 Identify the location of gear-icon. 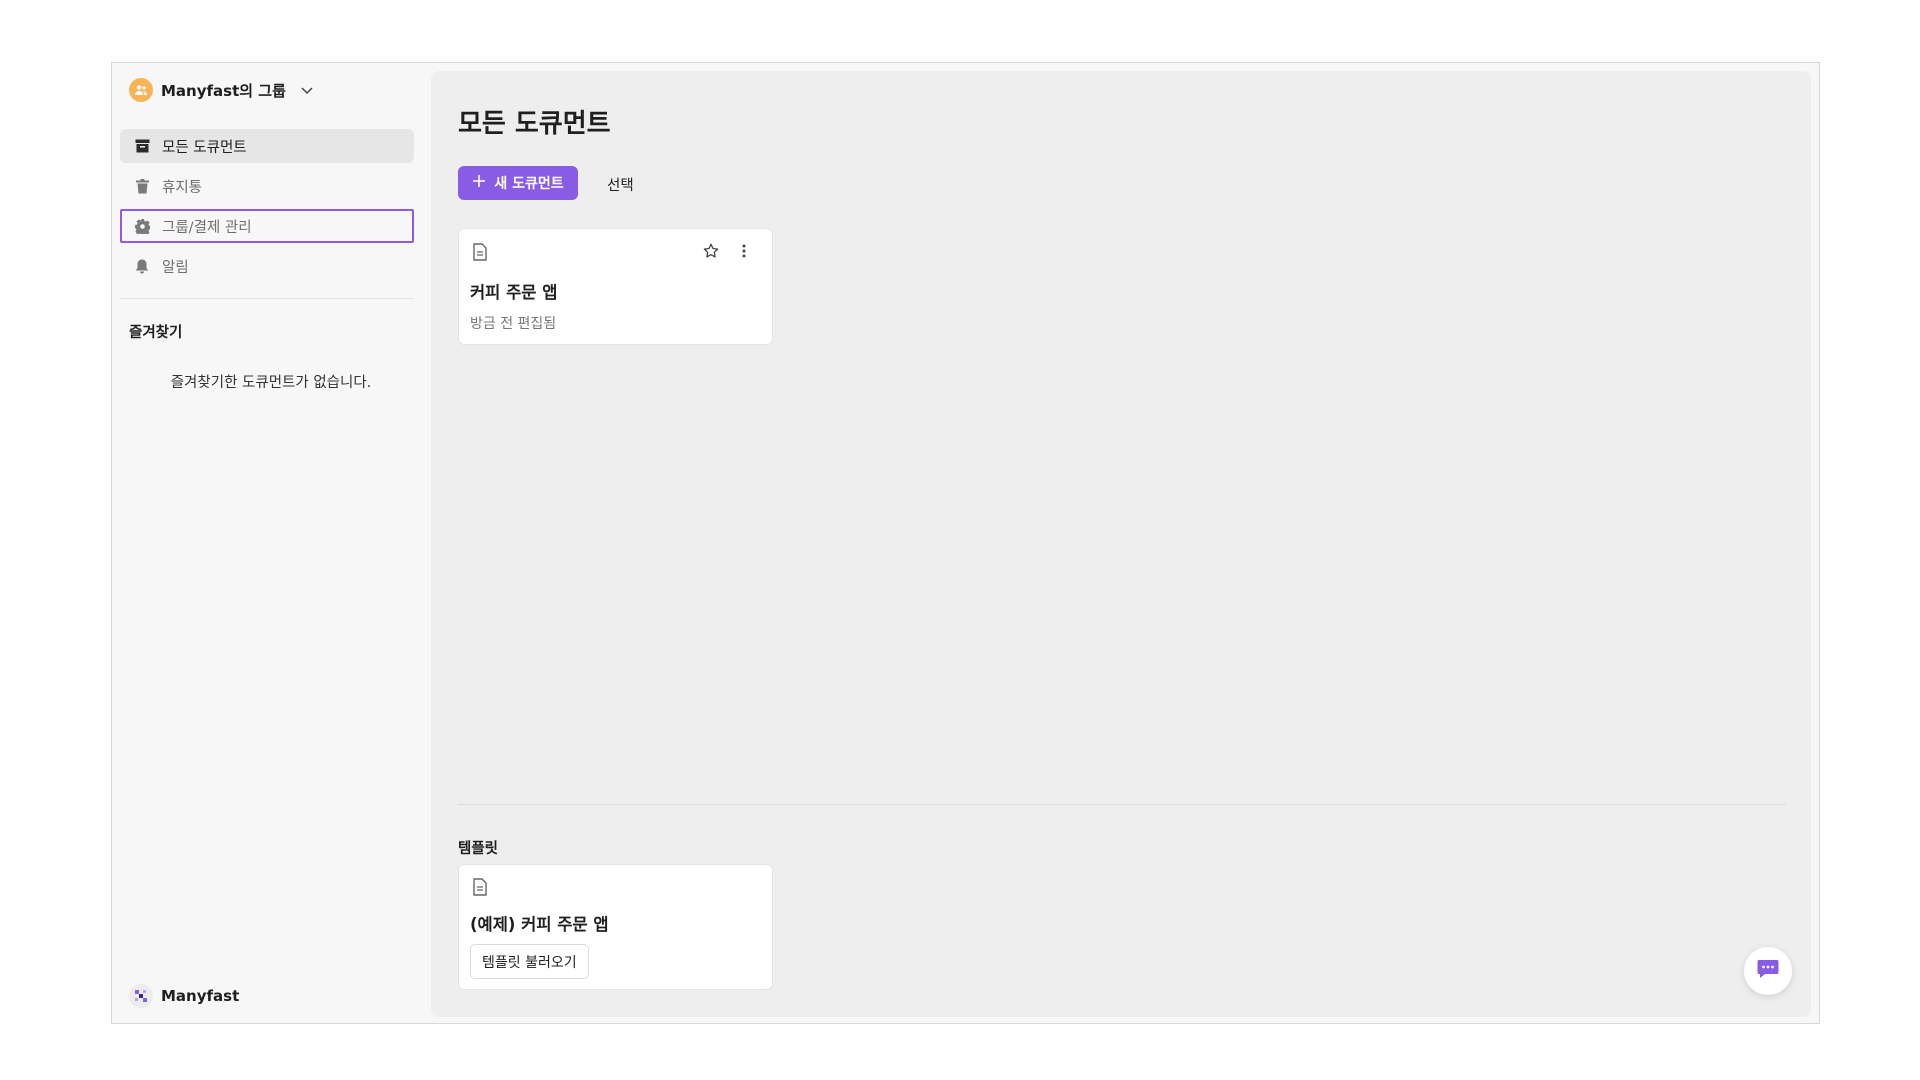
(142, 226).